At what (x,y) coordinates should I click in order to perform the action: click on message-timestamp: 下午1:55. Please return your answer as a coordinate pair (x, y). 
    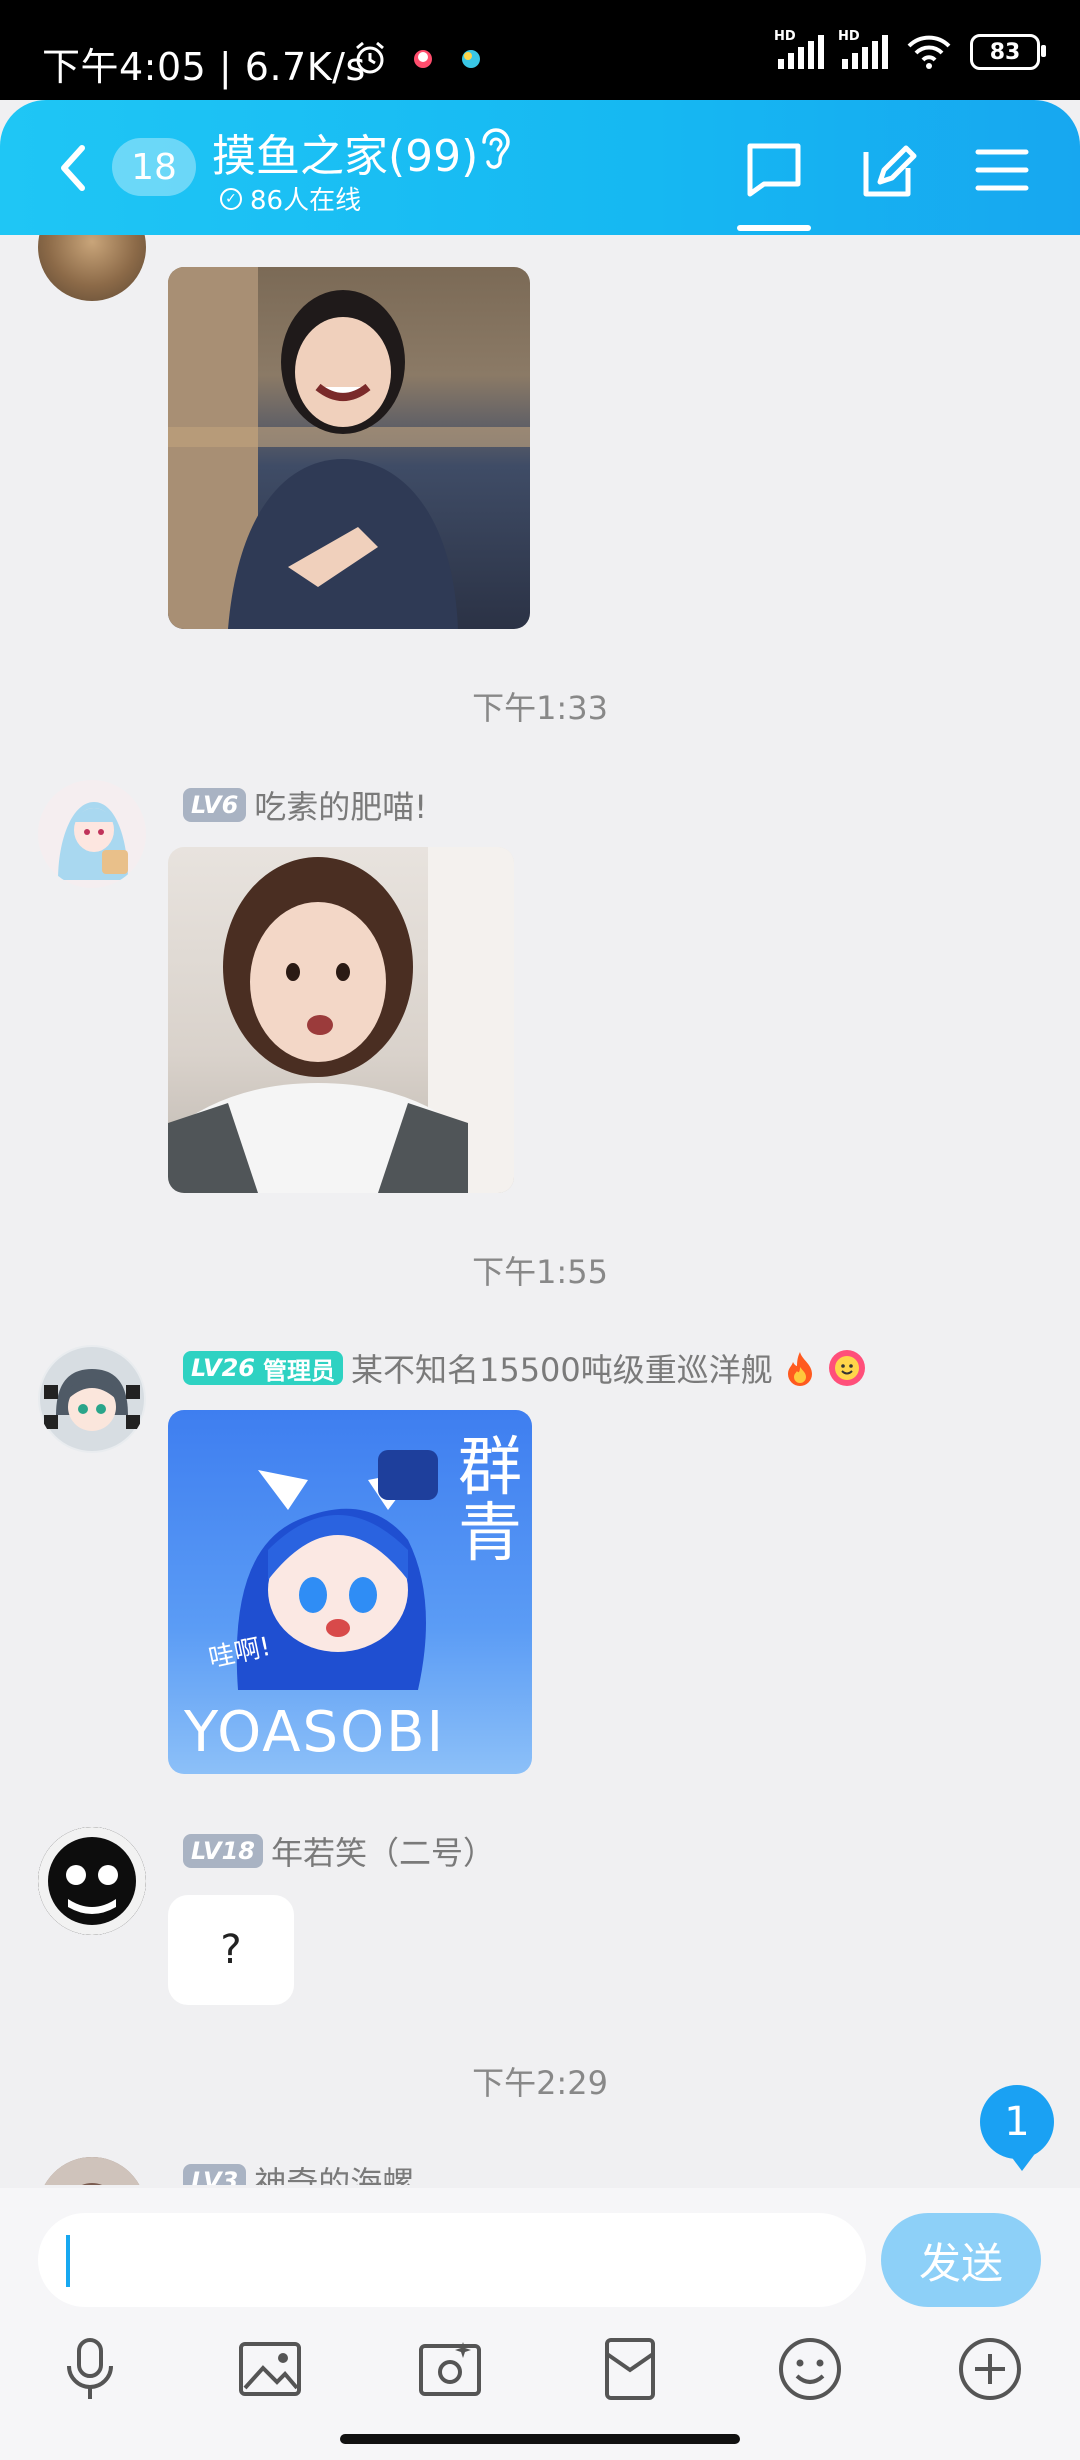
    Looking at the image, I should click on (540, 1272).